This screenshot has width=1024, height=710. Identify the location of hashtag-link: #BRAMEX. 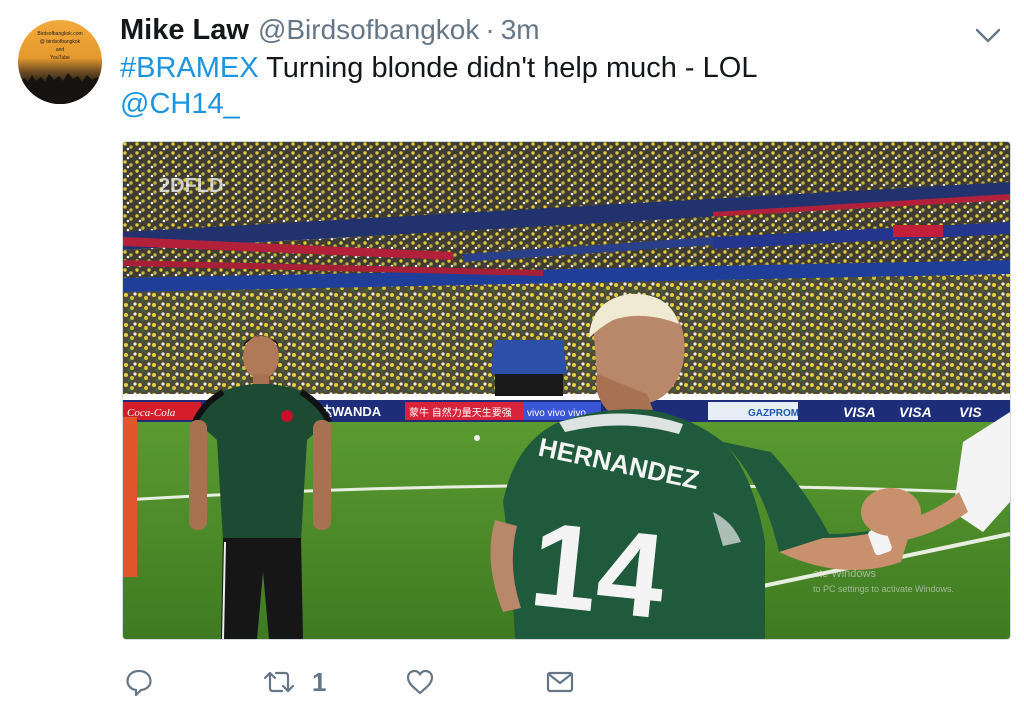
(189, 68).